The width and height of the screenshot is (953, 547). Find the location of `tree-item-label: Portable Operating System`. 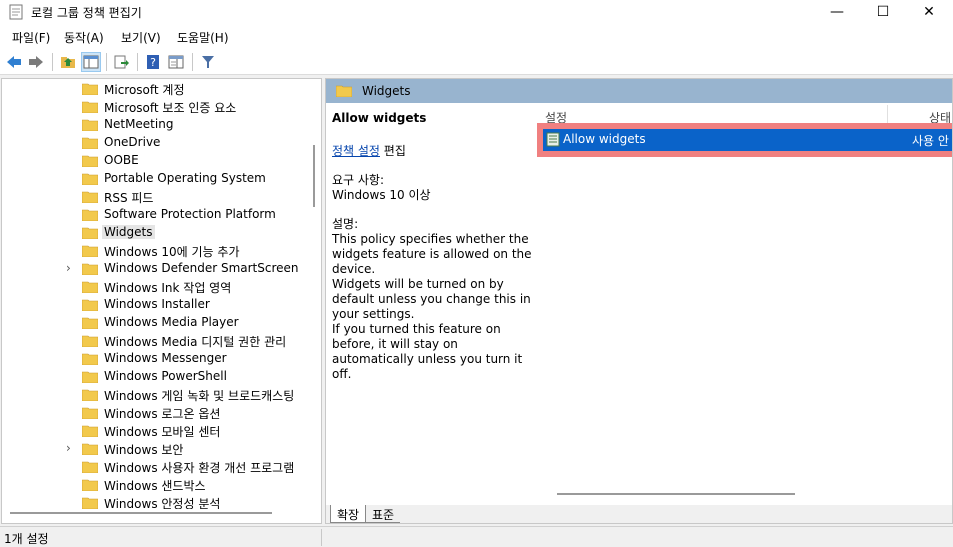

tree-item-label: Portable Operating System is located at coordinates (185, 178).